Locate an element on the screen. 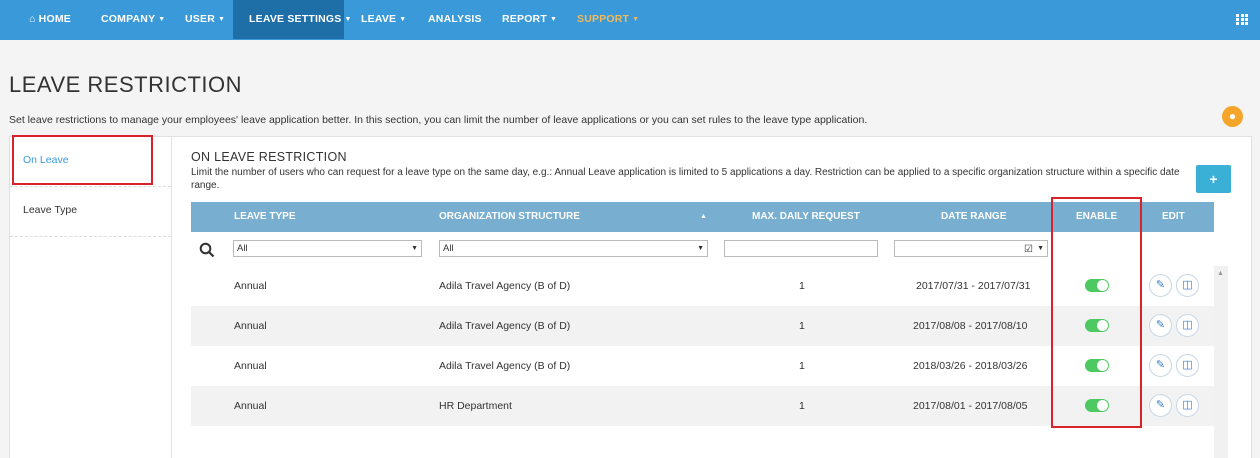  table-scrollbar: ▲ is located at coordinates (1221, 362).